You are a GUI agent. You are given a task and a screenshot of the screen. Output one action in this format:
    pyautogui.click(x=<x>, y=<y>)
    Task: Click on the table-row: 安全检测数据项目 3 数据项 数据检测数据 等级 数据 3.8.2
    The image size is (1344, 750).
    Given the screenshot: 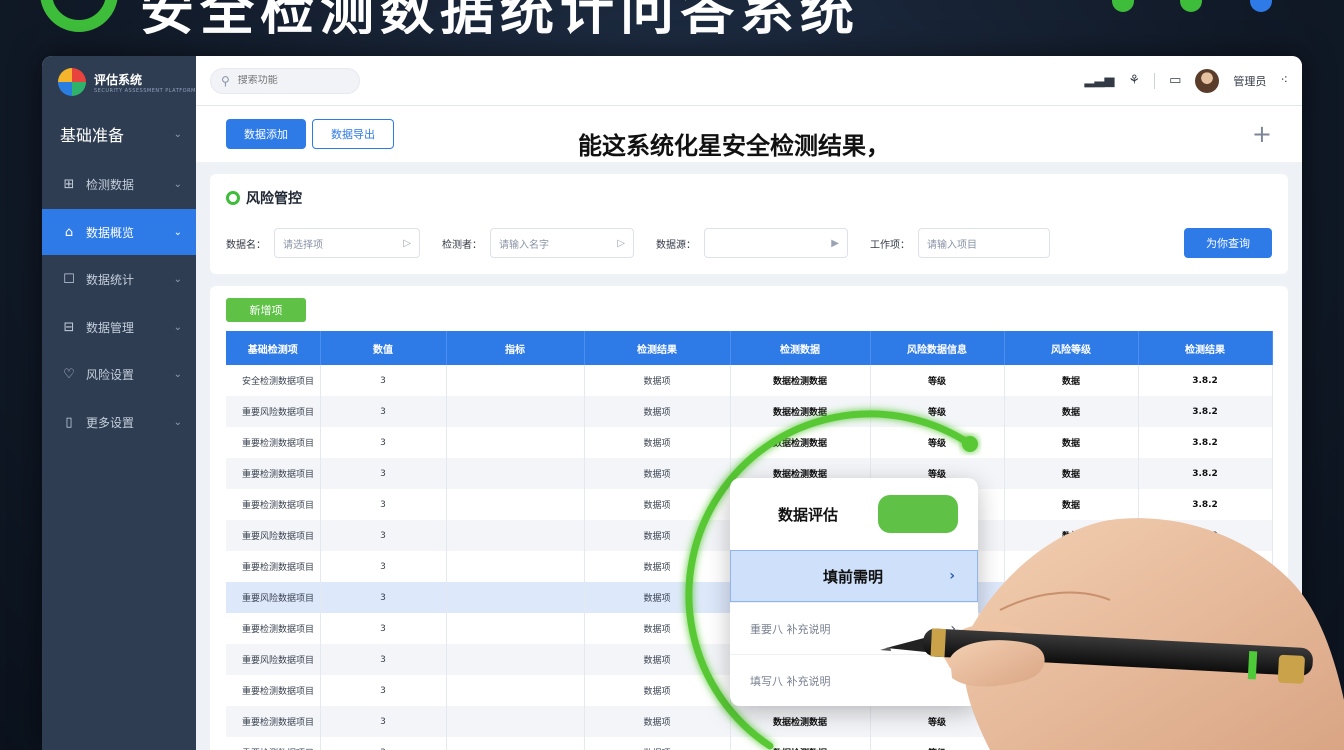 What is the action you would take?
    pyautogui.click(x=749, y=380)
    